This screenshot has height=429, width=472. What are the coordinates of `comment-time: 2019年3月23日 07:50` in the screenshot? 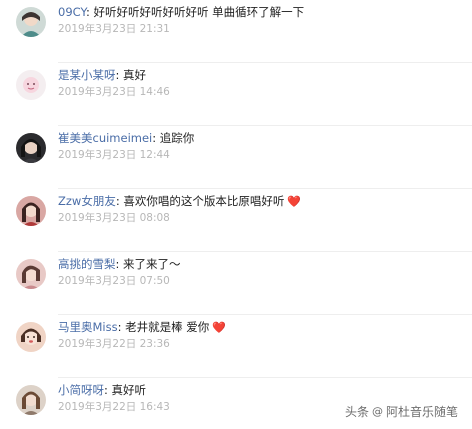 It's located at (114, 281).